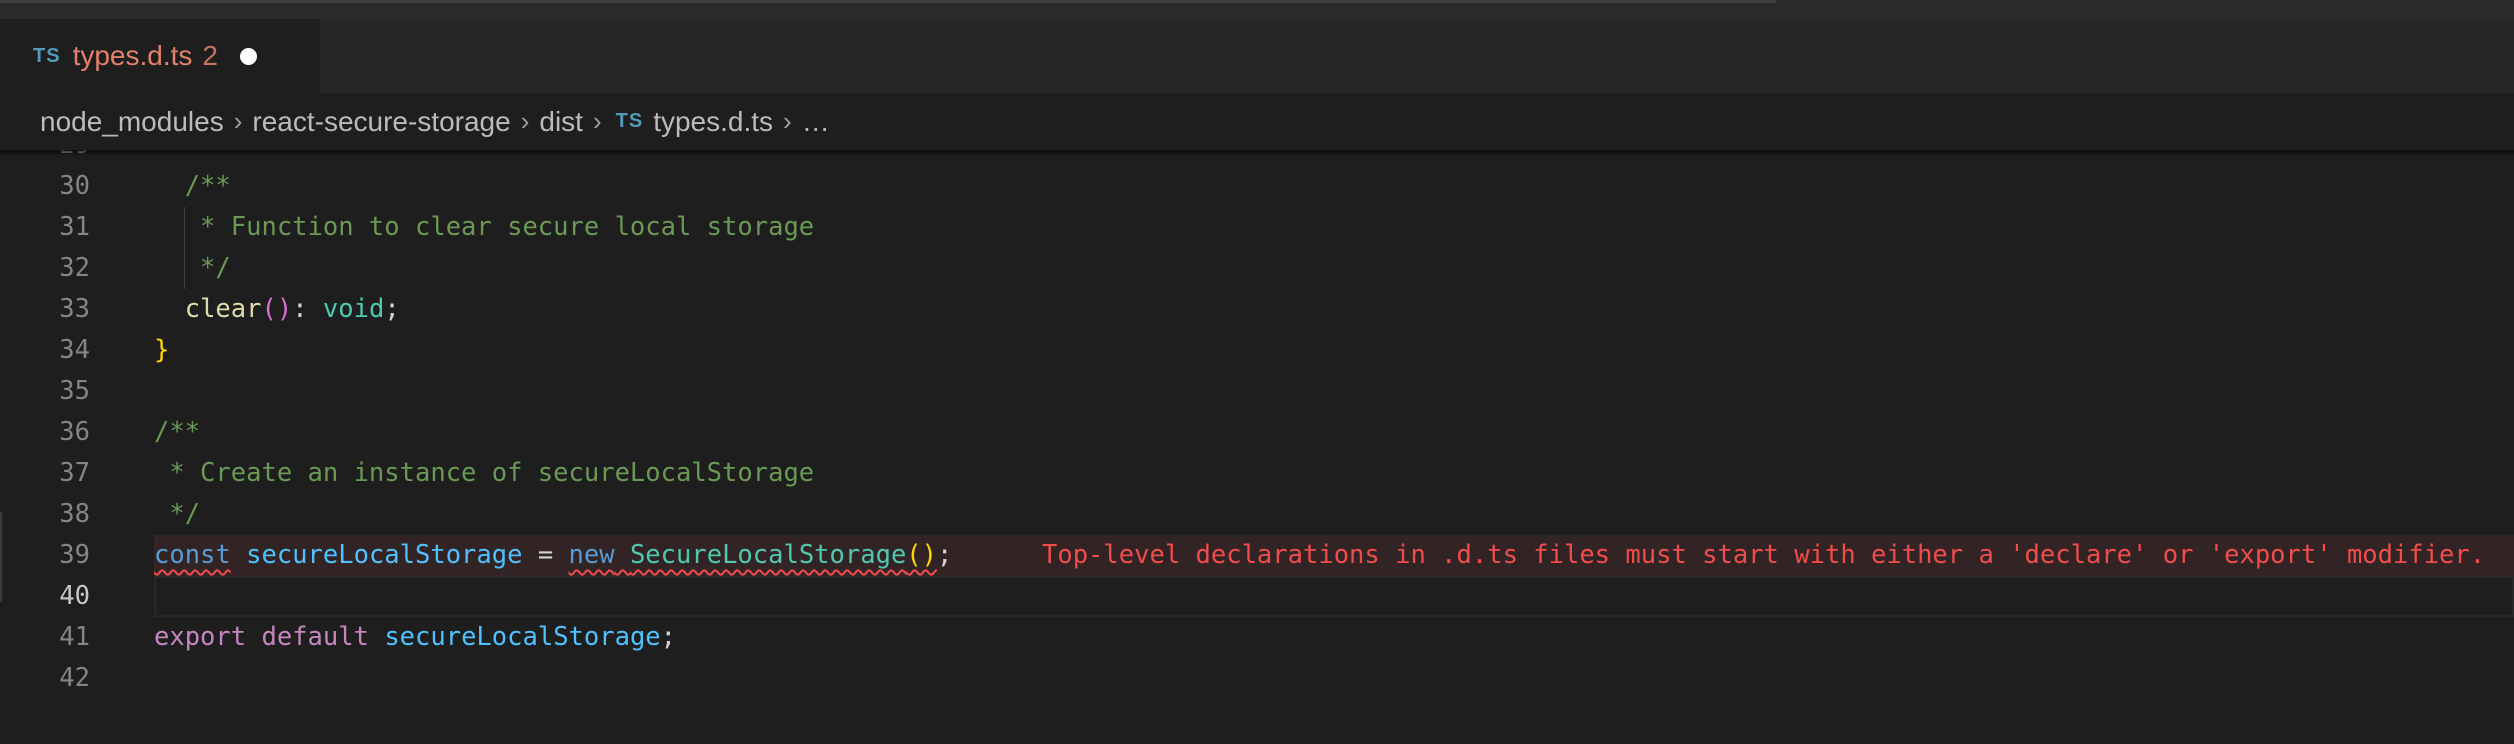 Image resolution: width=2514 pixels, height=744 pixels. What do you see at coordinates (1257, 9) in the screenshot?
I see `title-strip` at bounding box center [1257, 9].